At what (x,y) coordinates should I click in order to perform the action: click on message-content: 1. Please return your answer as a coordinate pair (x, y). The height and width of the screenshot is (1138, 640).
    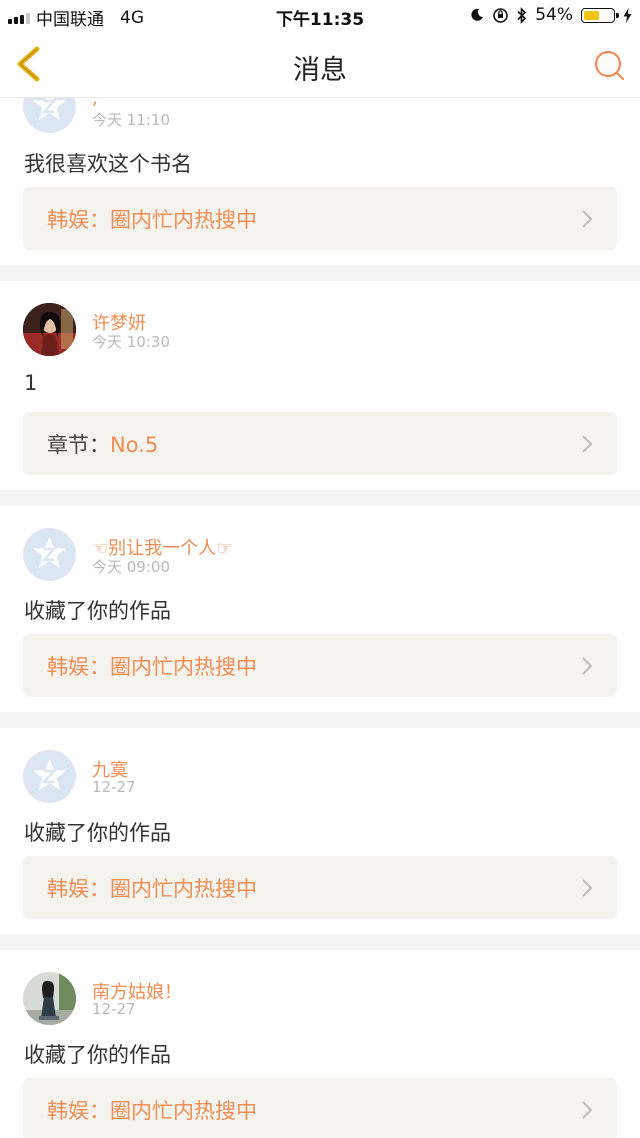
    Looking at the image, I should click on (31, 383).